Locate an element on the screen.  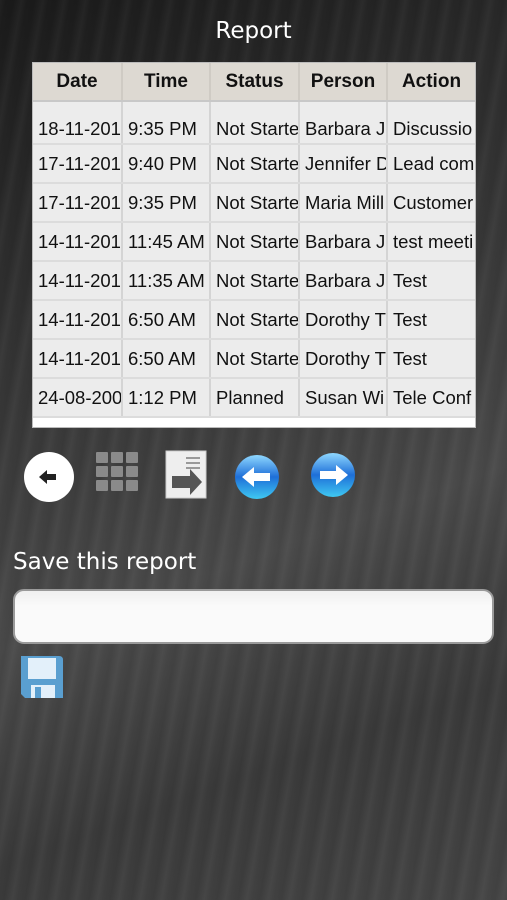
table-row: 24-08-200 1:12 PM Planned Susan Wi Tele Conf is located at coordinates (254, 398).